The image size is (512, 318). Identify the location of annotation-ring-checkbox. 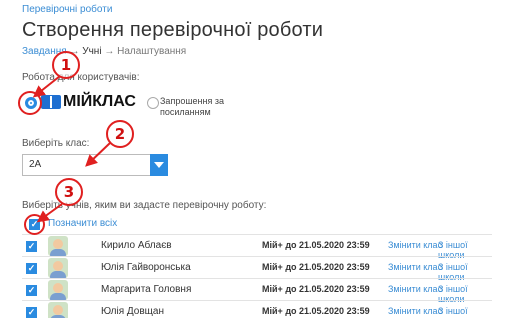
(34, 224).